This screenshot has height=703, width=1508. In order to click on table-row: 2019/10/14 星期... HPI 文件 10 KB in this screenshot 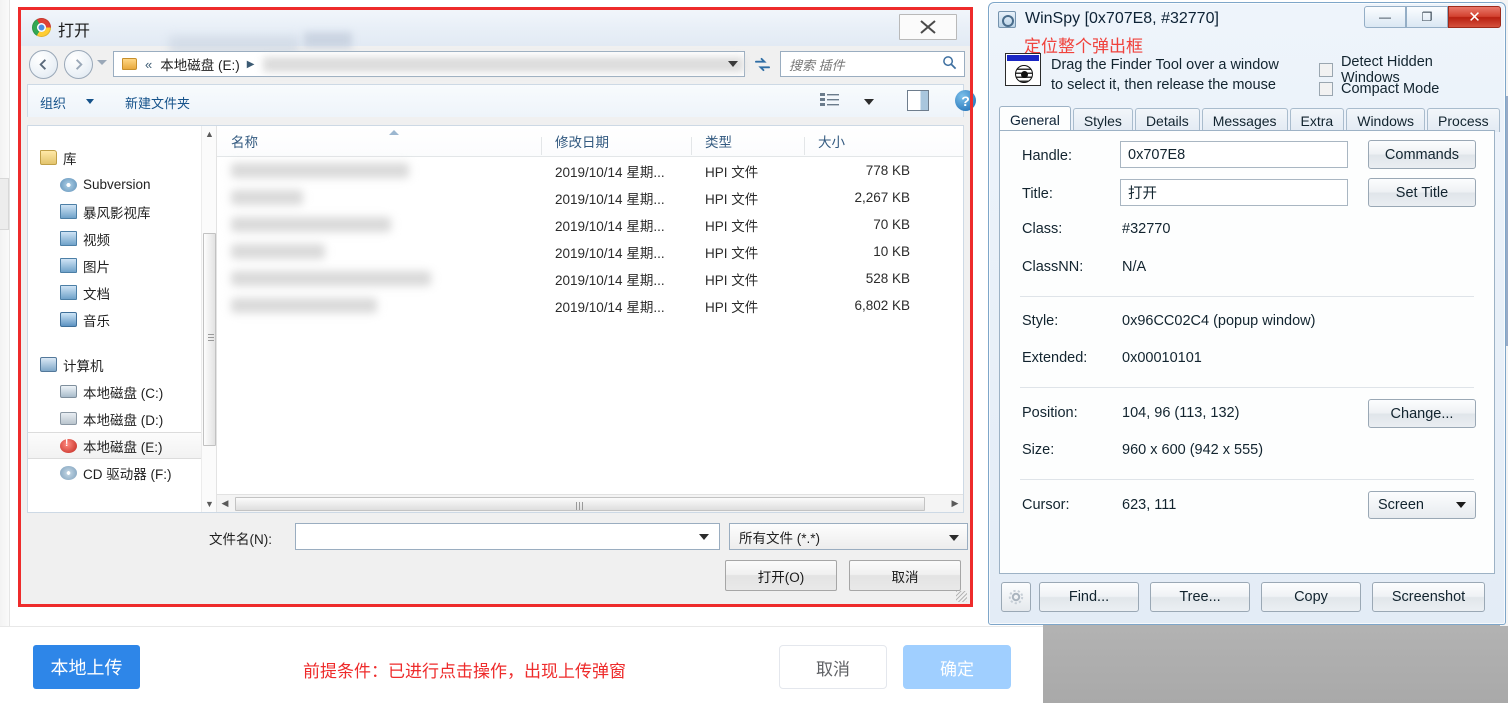, I will do `click(590, 251)`.